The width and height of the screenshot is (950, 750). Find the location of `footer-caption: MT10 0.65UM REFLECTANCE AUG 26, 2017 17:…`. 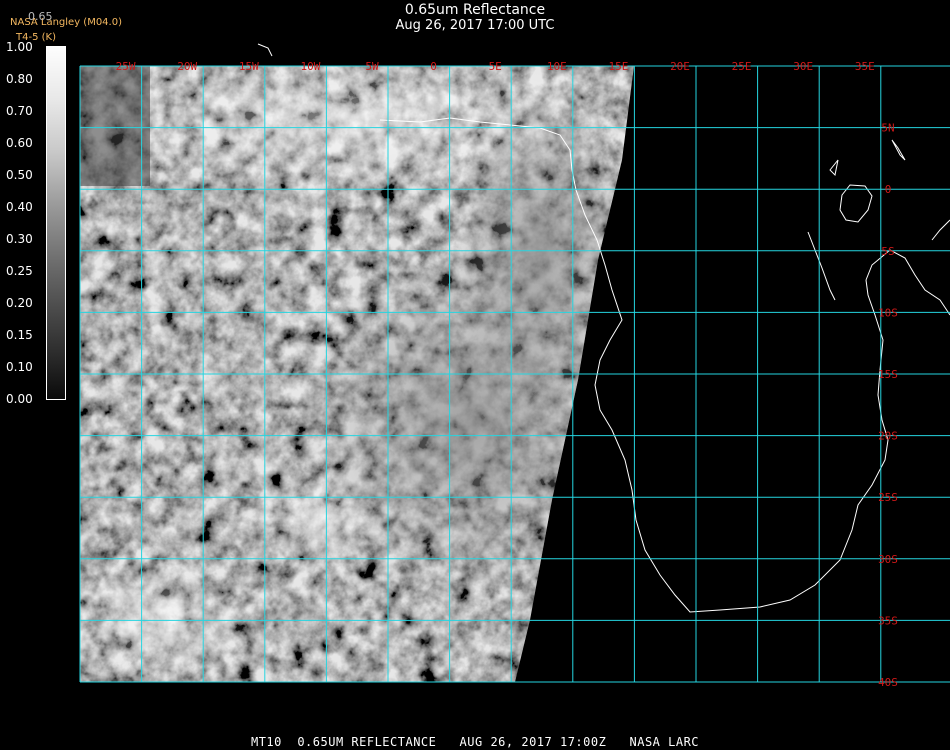

footer-caption: MT10 0.65UM REFLECTANCE AUG 26, 2017 17:… is located at coordinates (475, 742).